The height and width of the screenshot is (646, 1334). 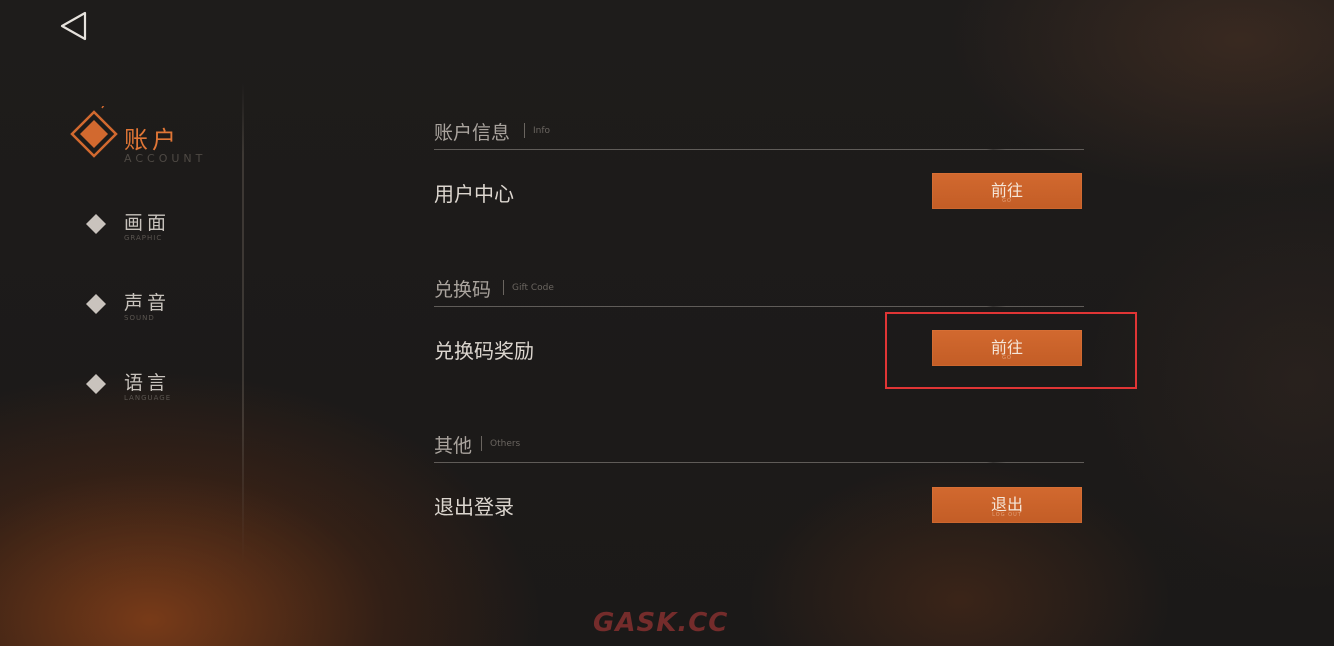 I want to click on row-label-logout: 退出登录, so click(x=474, y=507).